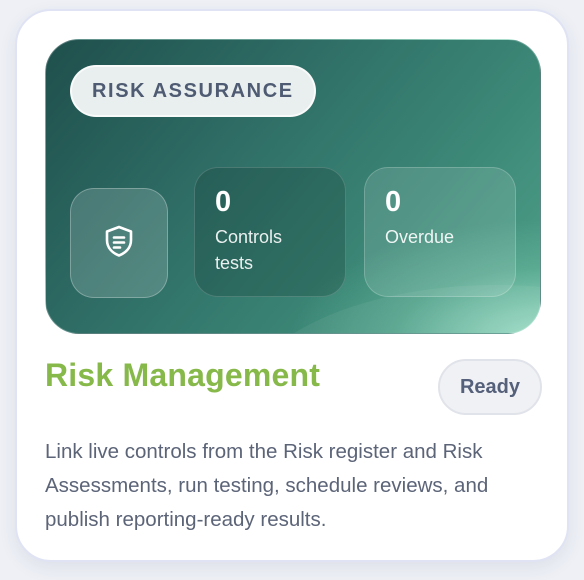 The width and height of the screenshot is (584, 580). Describe the element at coordinates (420, 237) in the screenshot. I see `stat-label: Overdue` at that location.